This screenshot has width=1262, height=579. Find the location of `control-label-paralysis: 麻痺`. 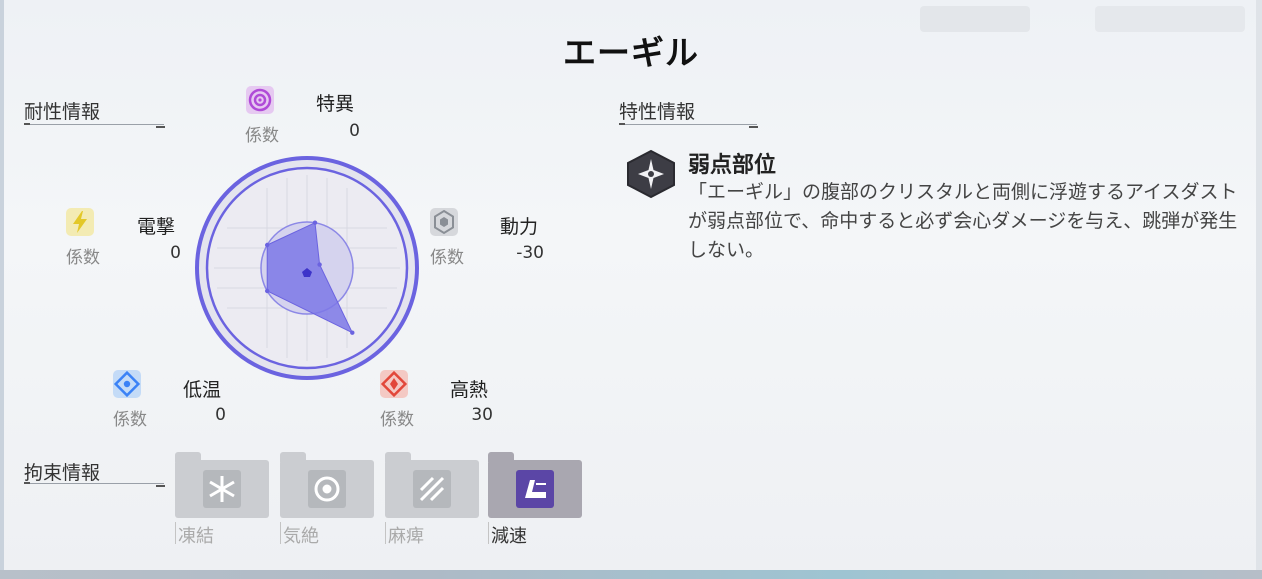

control-label-paralysis: 麻痺 is located at coordinates (406, 536).